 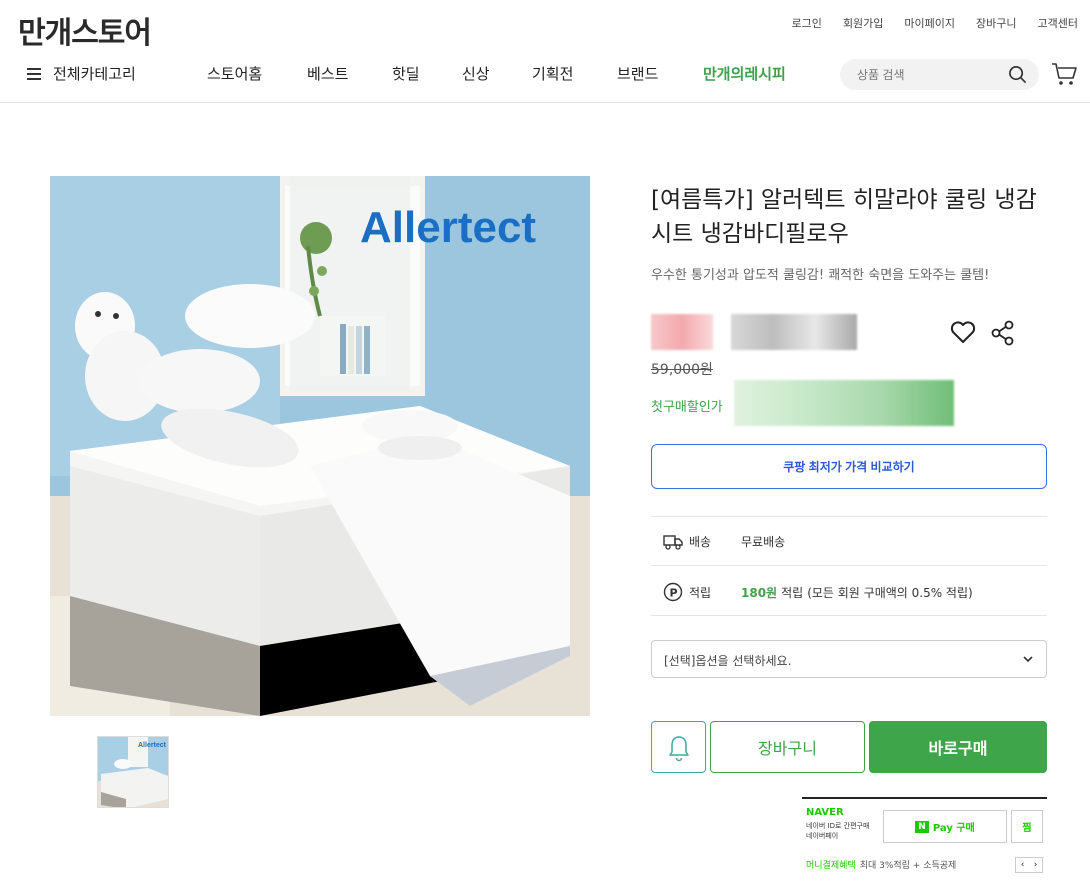 What do you see at coordinates (700, 542) in the screenshot?
I see `shipping-label: 배송` at bounding box center [700, 542].